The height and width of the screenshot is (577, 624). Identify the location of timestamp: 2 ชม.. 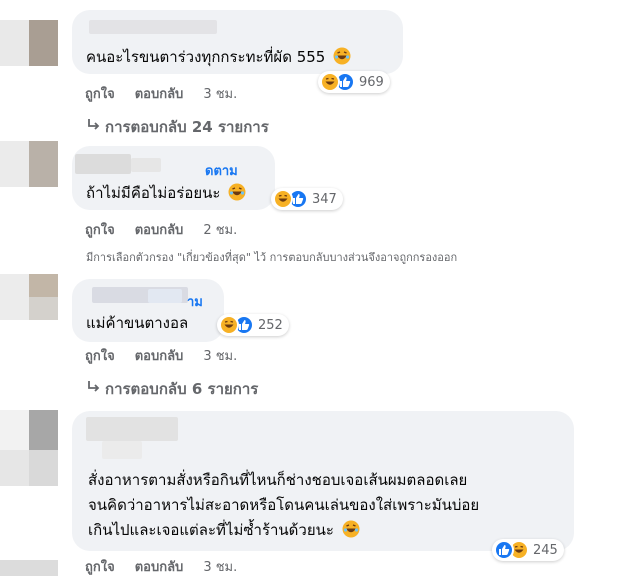
(220, 230).